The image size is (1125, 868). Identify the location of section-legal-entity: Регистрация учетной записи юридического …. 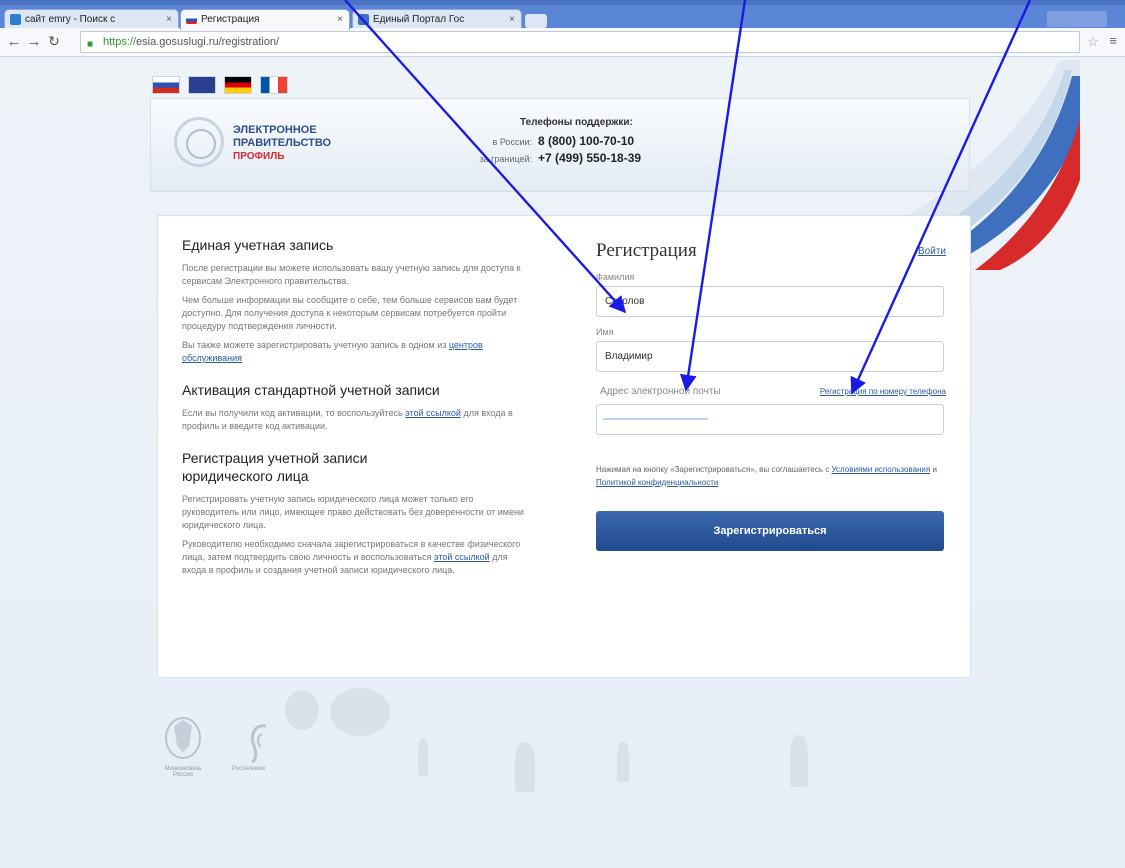
(354, 513).